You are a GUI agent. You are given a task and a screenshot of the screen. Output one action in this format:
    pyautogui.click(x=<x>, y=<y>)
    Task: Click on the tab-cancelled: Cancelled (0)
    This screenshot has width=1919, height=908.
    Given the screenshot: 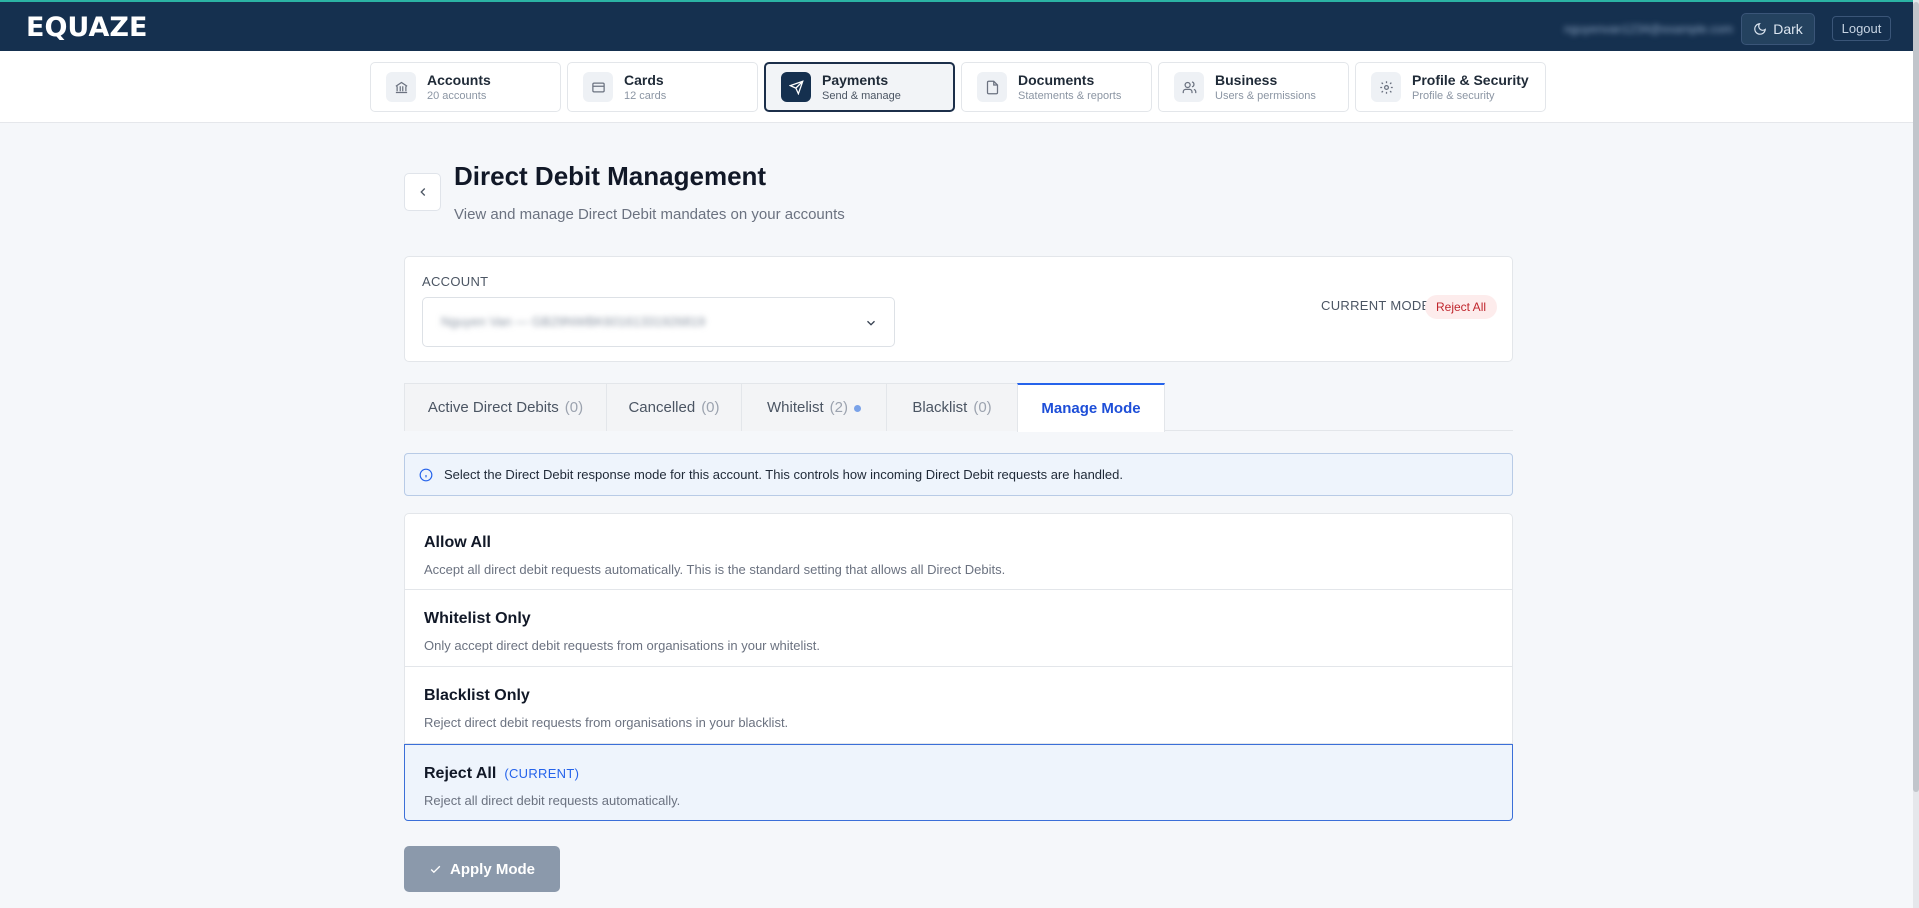 What is the action you would take?
    pyautogui.click(x=674, y=407)
    